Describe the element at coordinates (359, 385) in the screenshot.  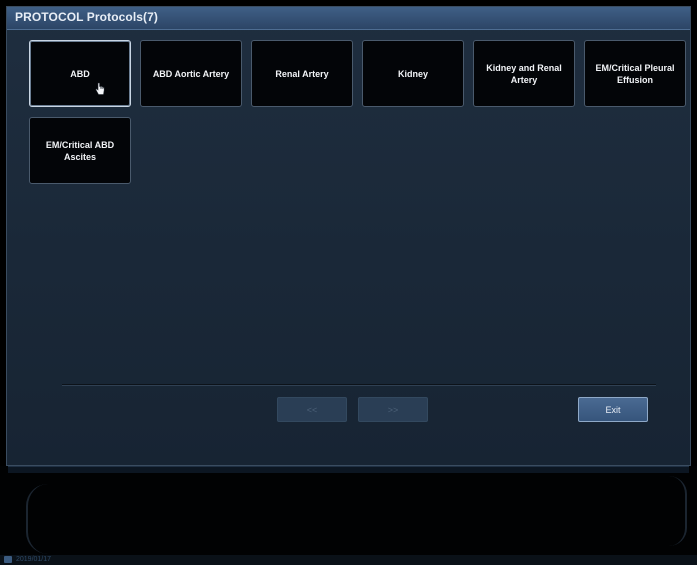
I see `divider` at that location.